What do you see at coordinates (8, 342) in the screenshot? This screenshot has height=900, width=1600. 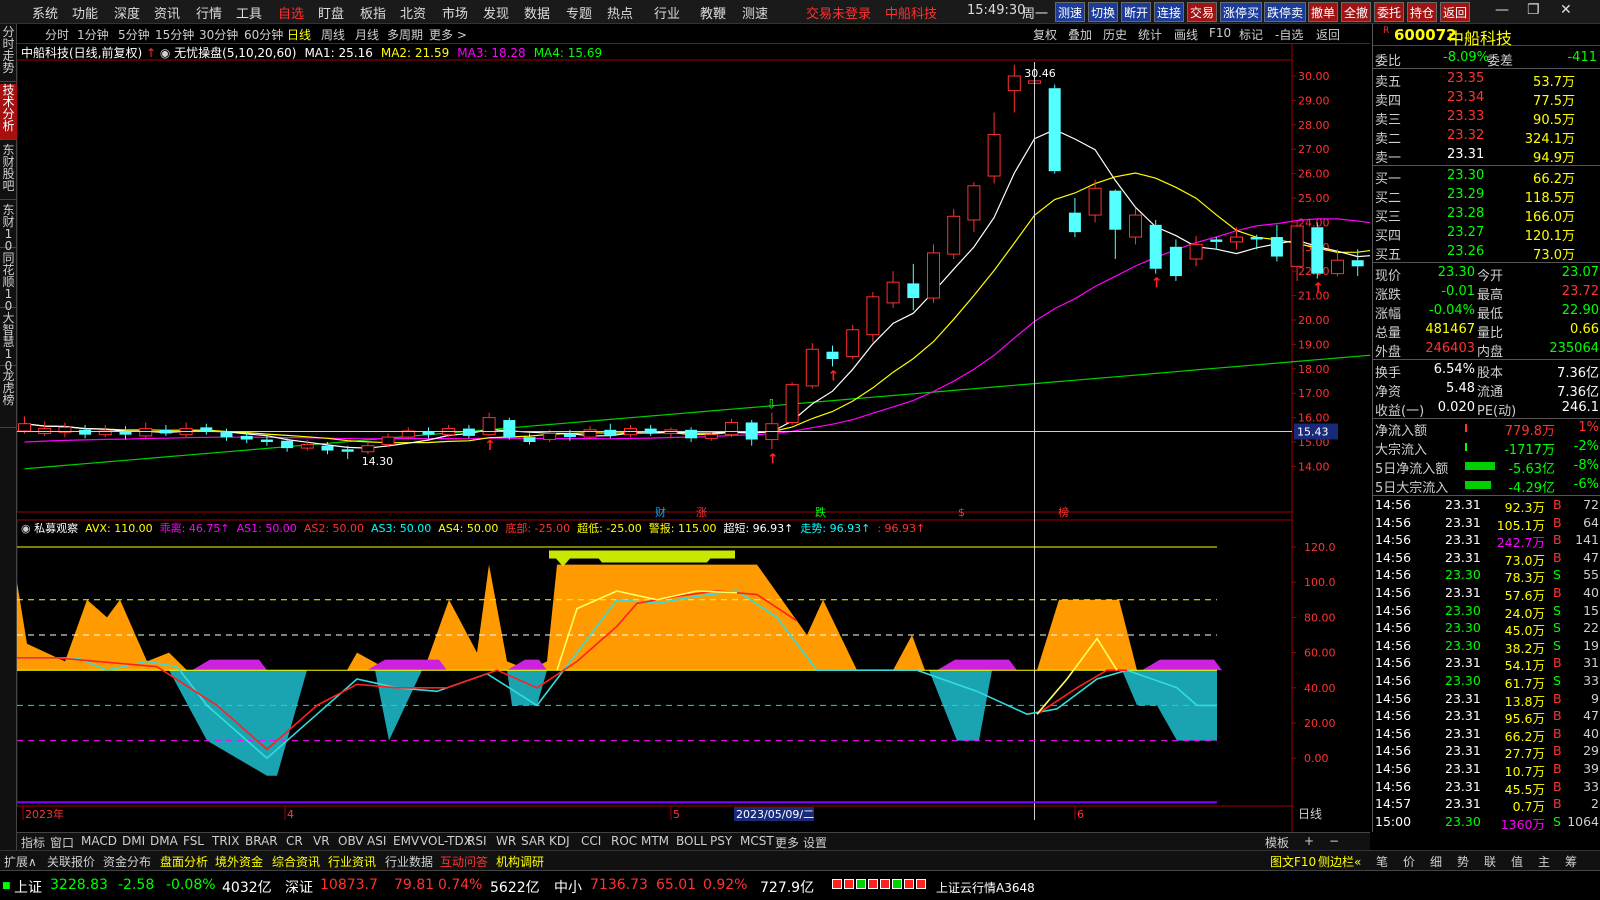 I see `left-tab-5: 大智慧10` at bounding box center [8, 342].